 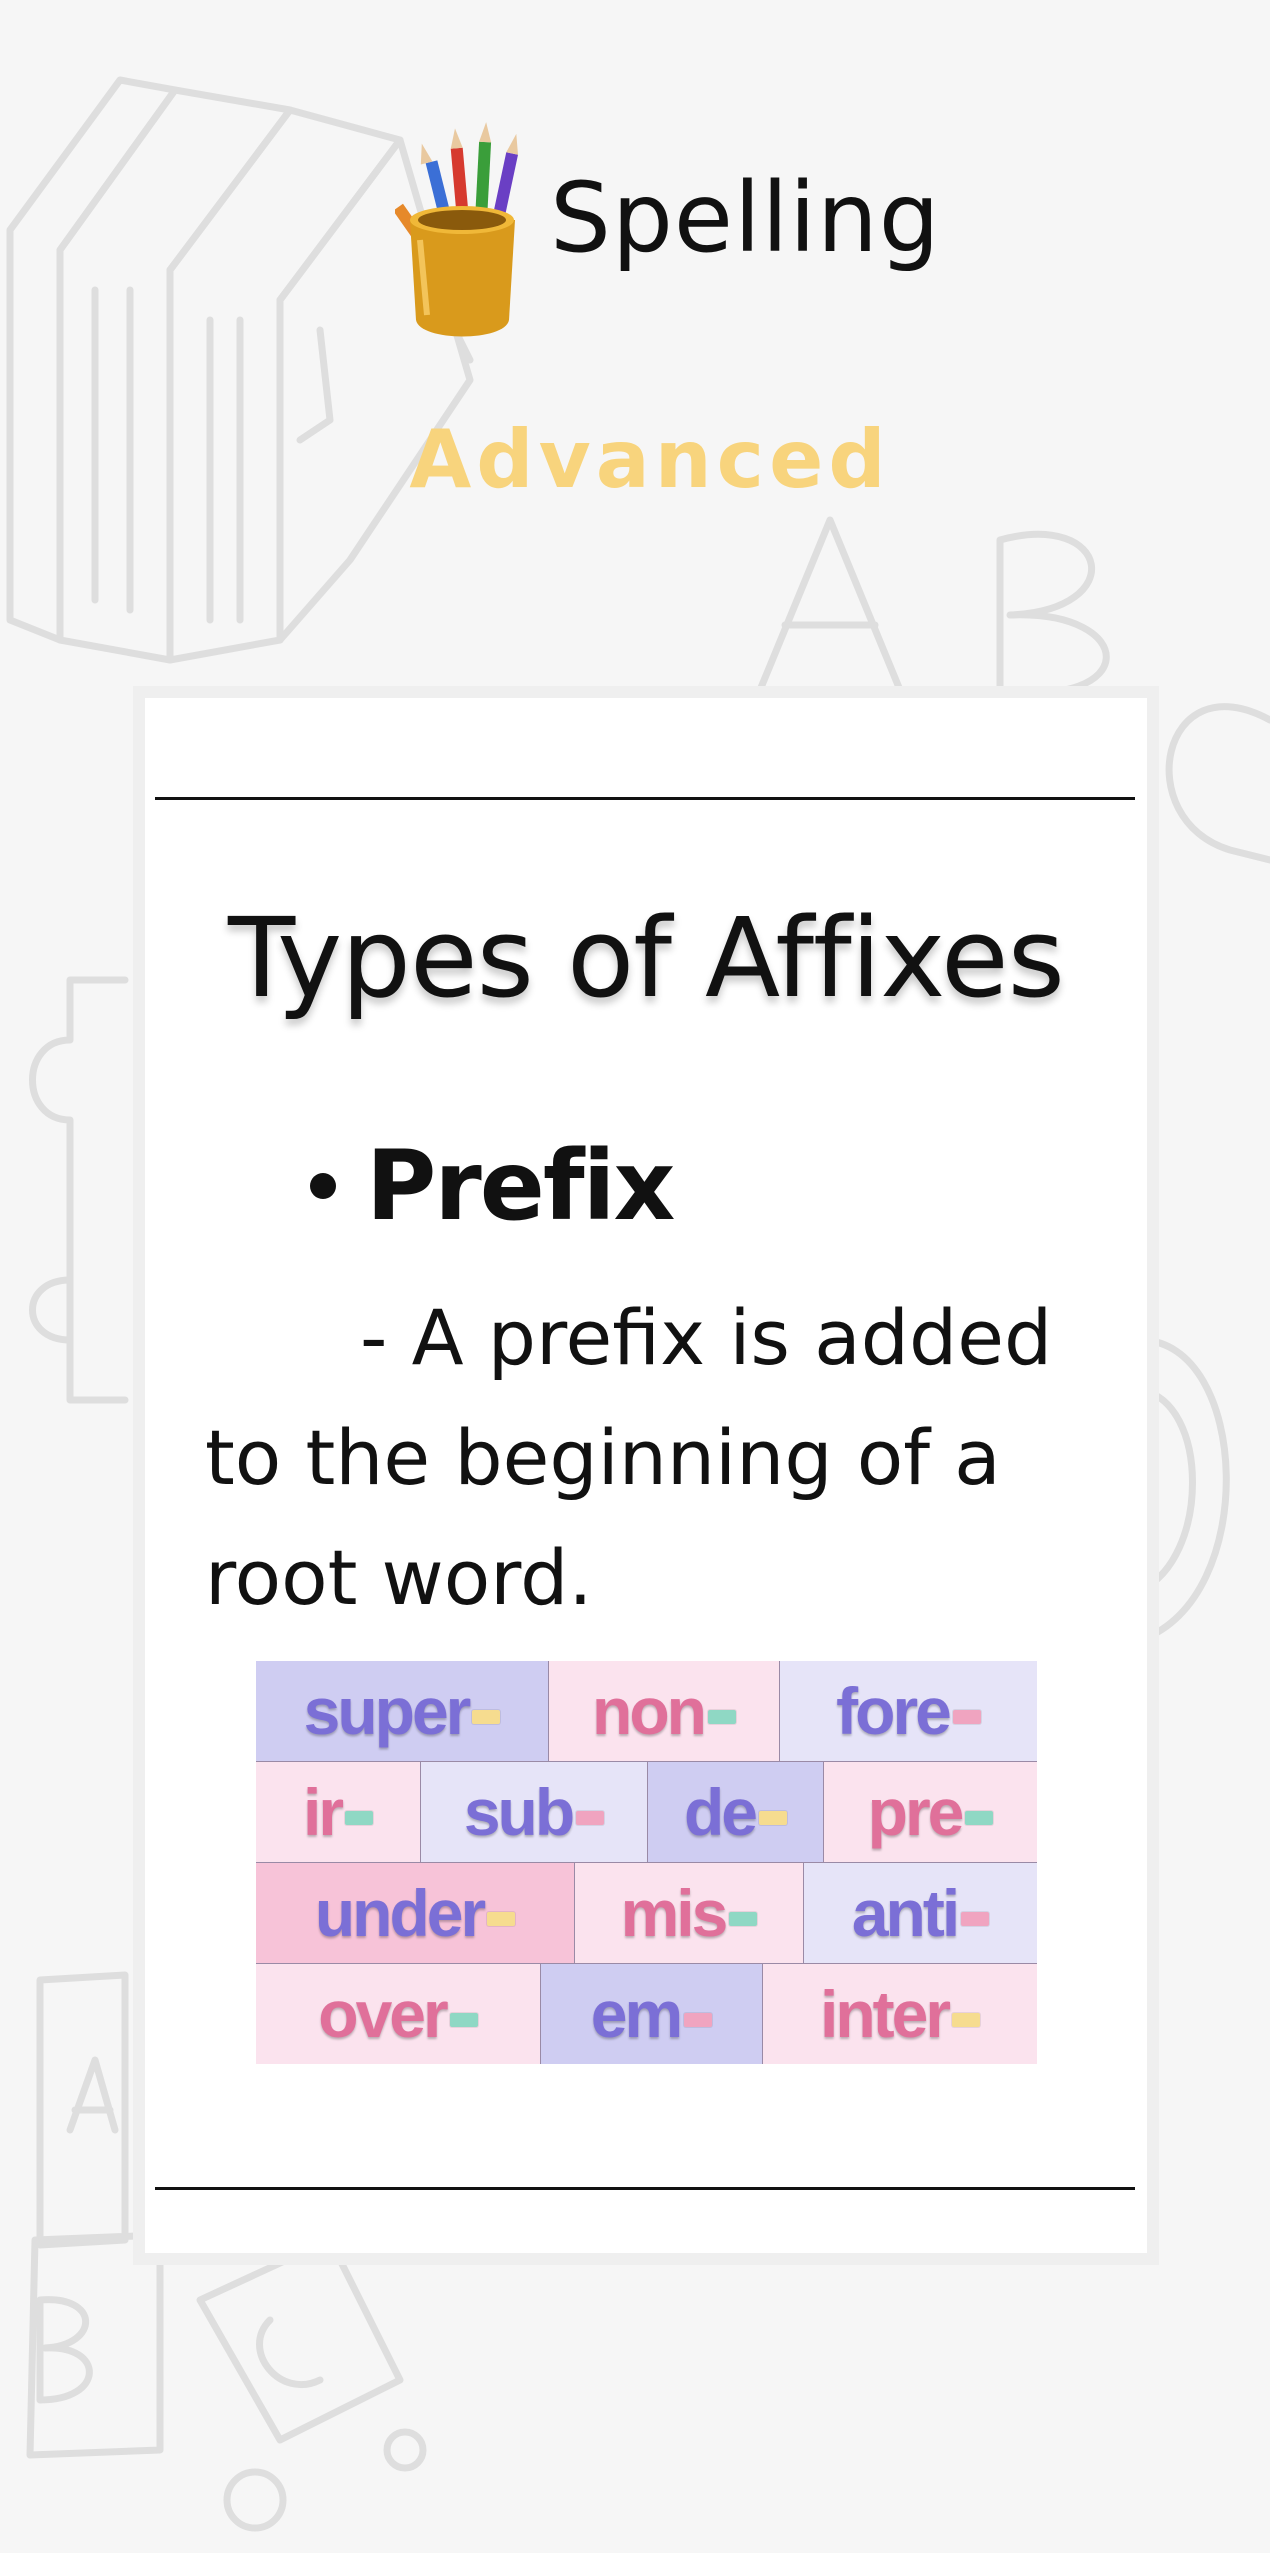 What do you see at coordinates (636, 2014) in the screenshot?
I see `prefix-text: em` at bounding box center [636, 2014].